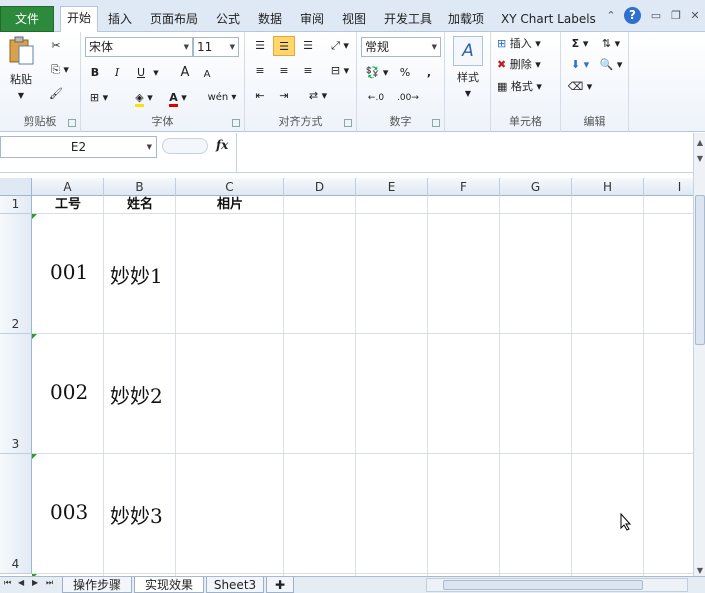 The height and width of the screenshot is (593, 705). What do you see at coordinates (21, 582) in the screenshot?
I see `prev-sheet-icon: ◀` at bounding box center [21, 582].